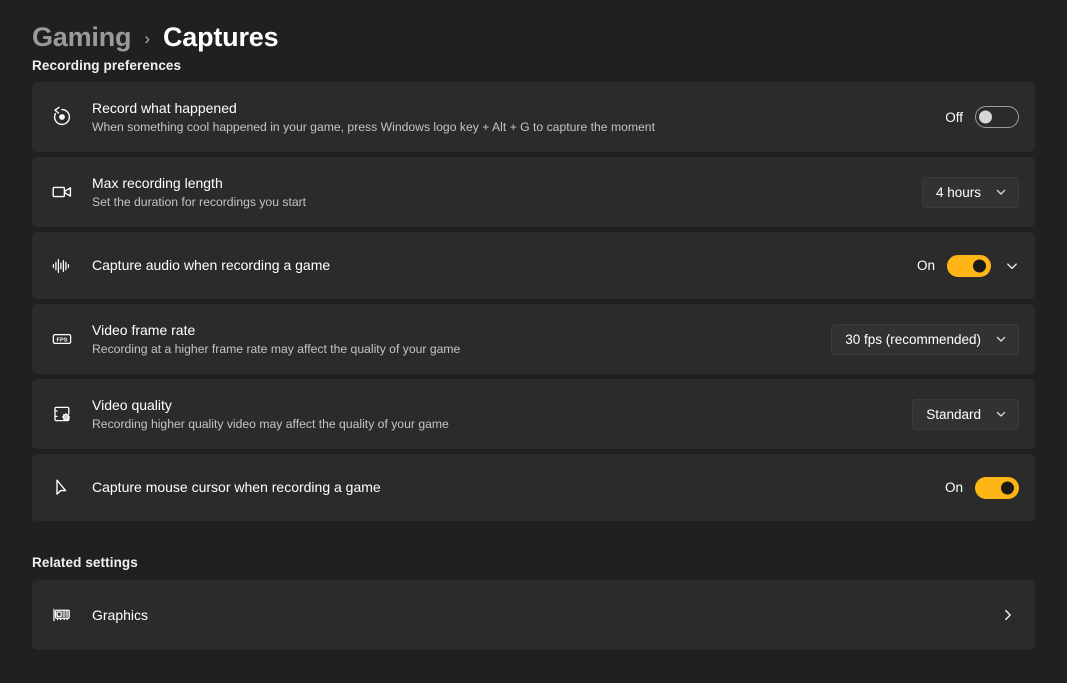 Image resolution: width=1067 pixels, height=683 pixels. Describe the element at coordinates (62, 192) in the screenshot. I see `video-camera-icon` at that location.